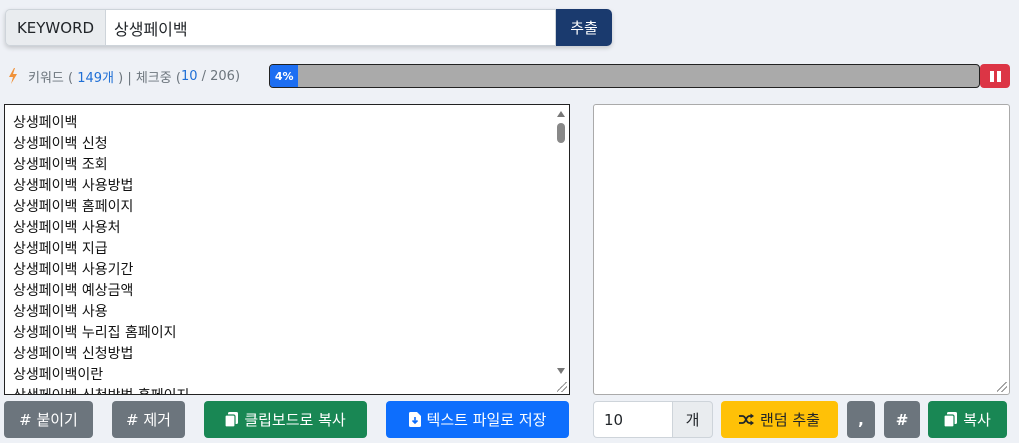  What do you see at coordinates (48, 419) in the screenshot?
I see `paste-hash-button: # 붙이기` at bounding box center [48, 419].